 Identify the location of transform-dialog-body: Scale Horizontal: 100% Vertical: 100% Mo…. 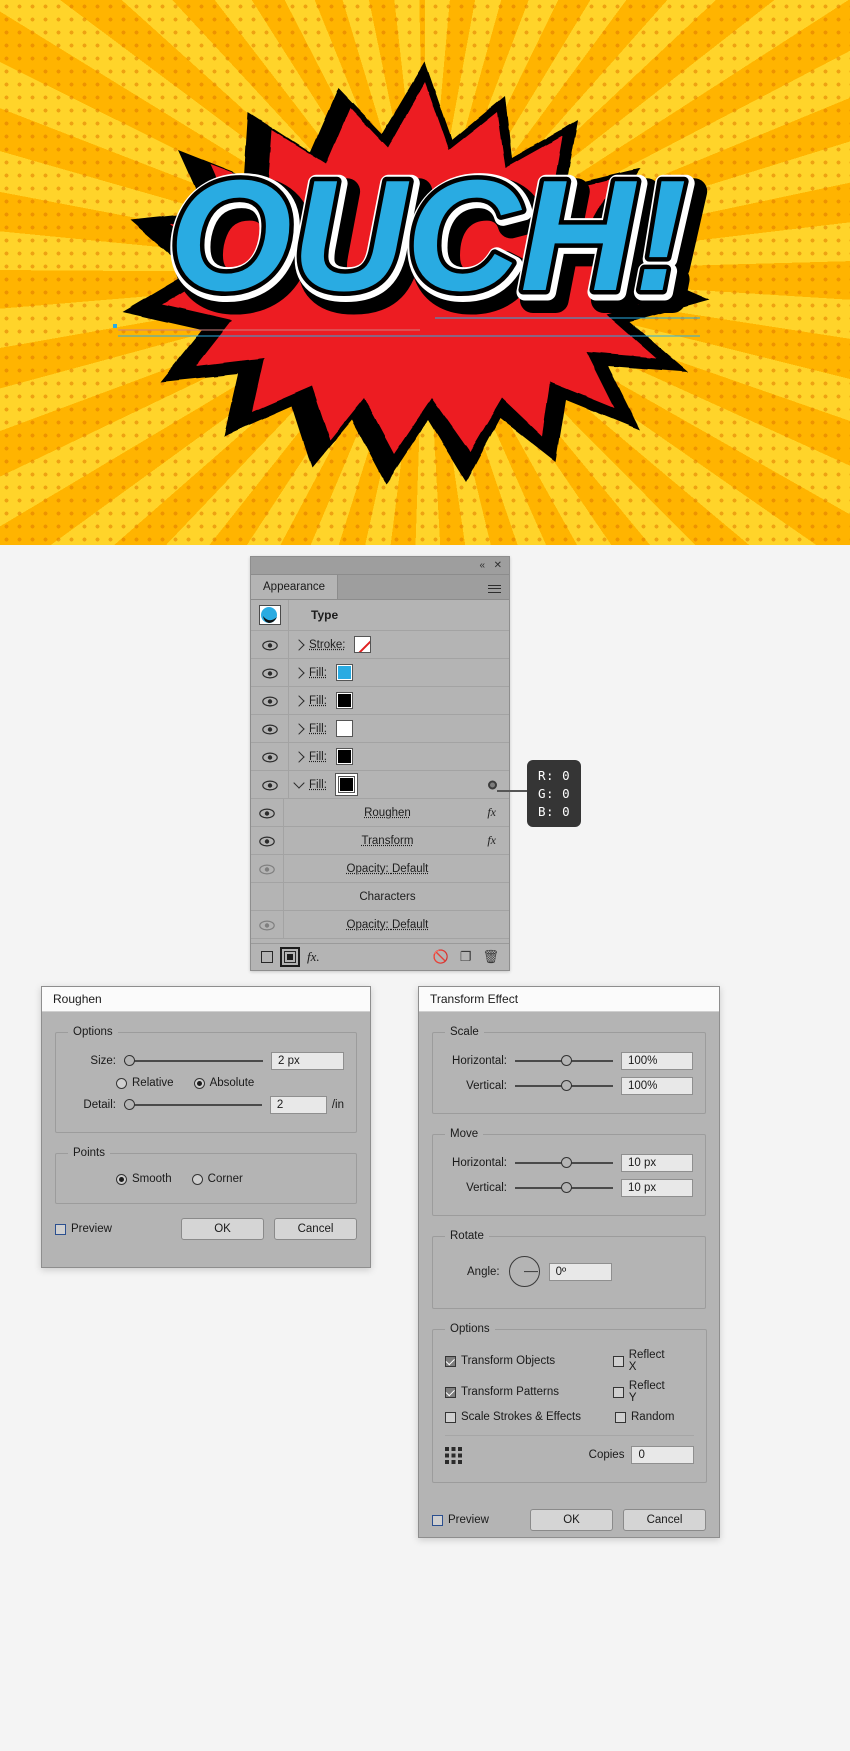
(569, 1278).